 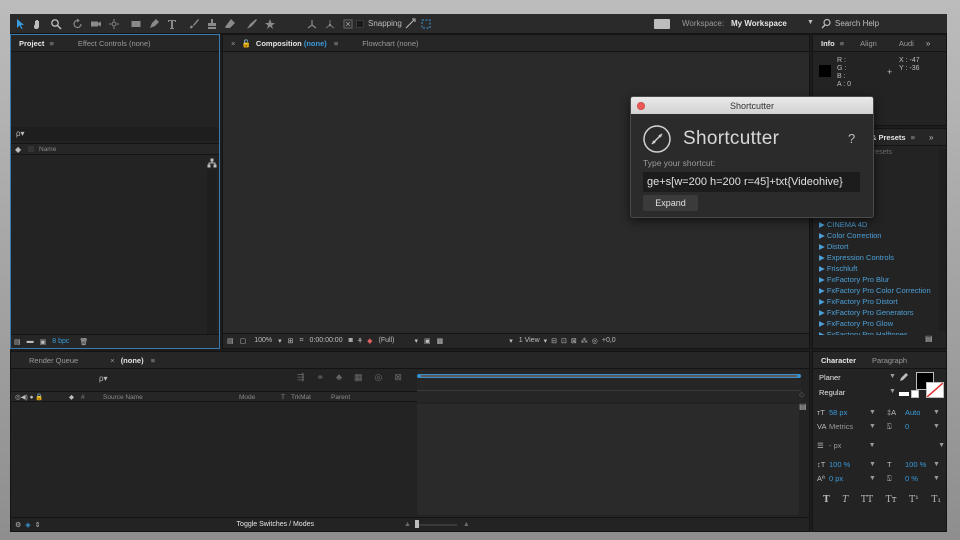 I want to click on pan-behind-tool-icon, so click(x=114, y=24).